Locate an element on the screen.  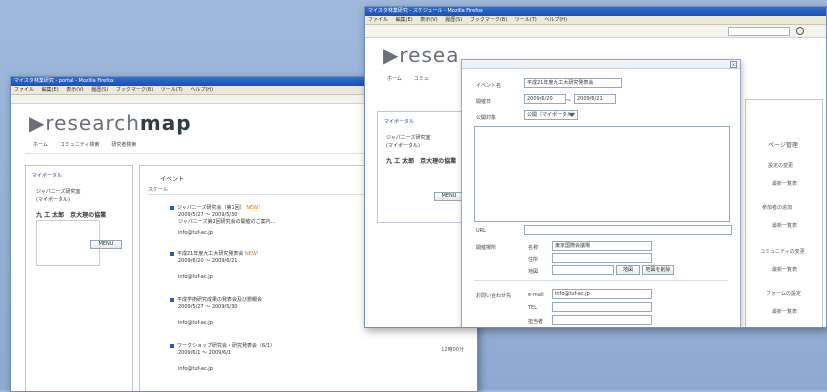
email-field: info@tuf-ac.jp is located at coordinates (602, 294).